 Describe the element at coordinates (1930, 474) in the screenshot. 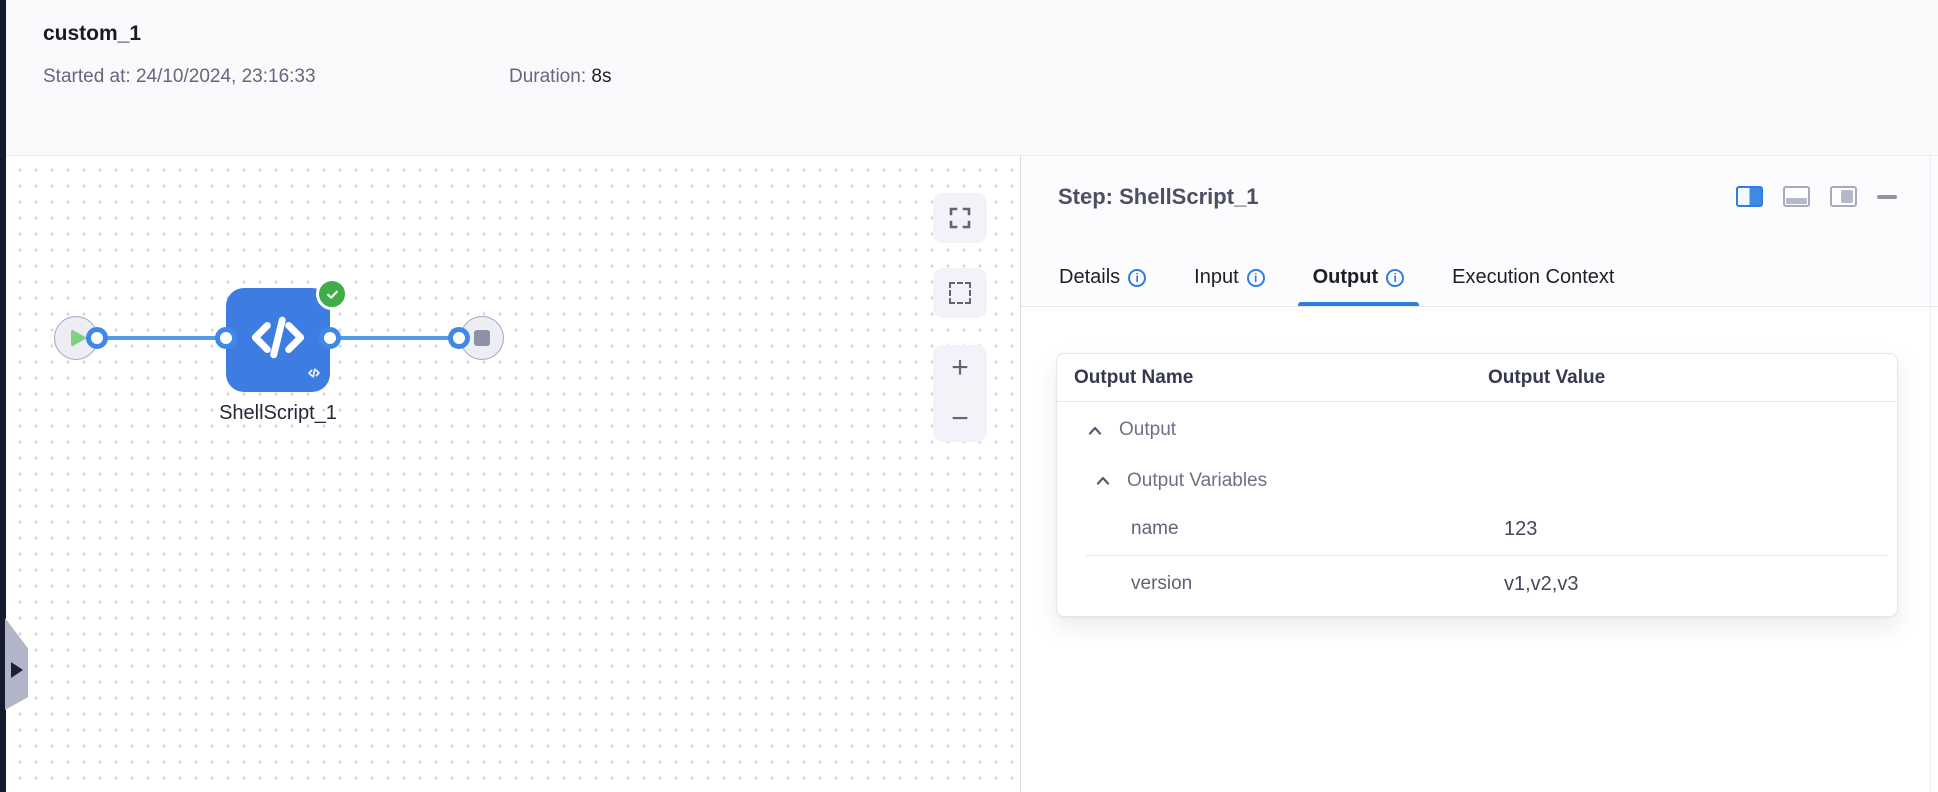

I see `panel-scroll-edge` at that location.